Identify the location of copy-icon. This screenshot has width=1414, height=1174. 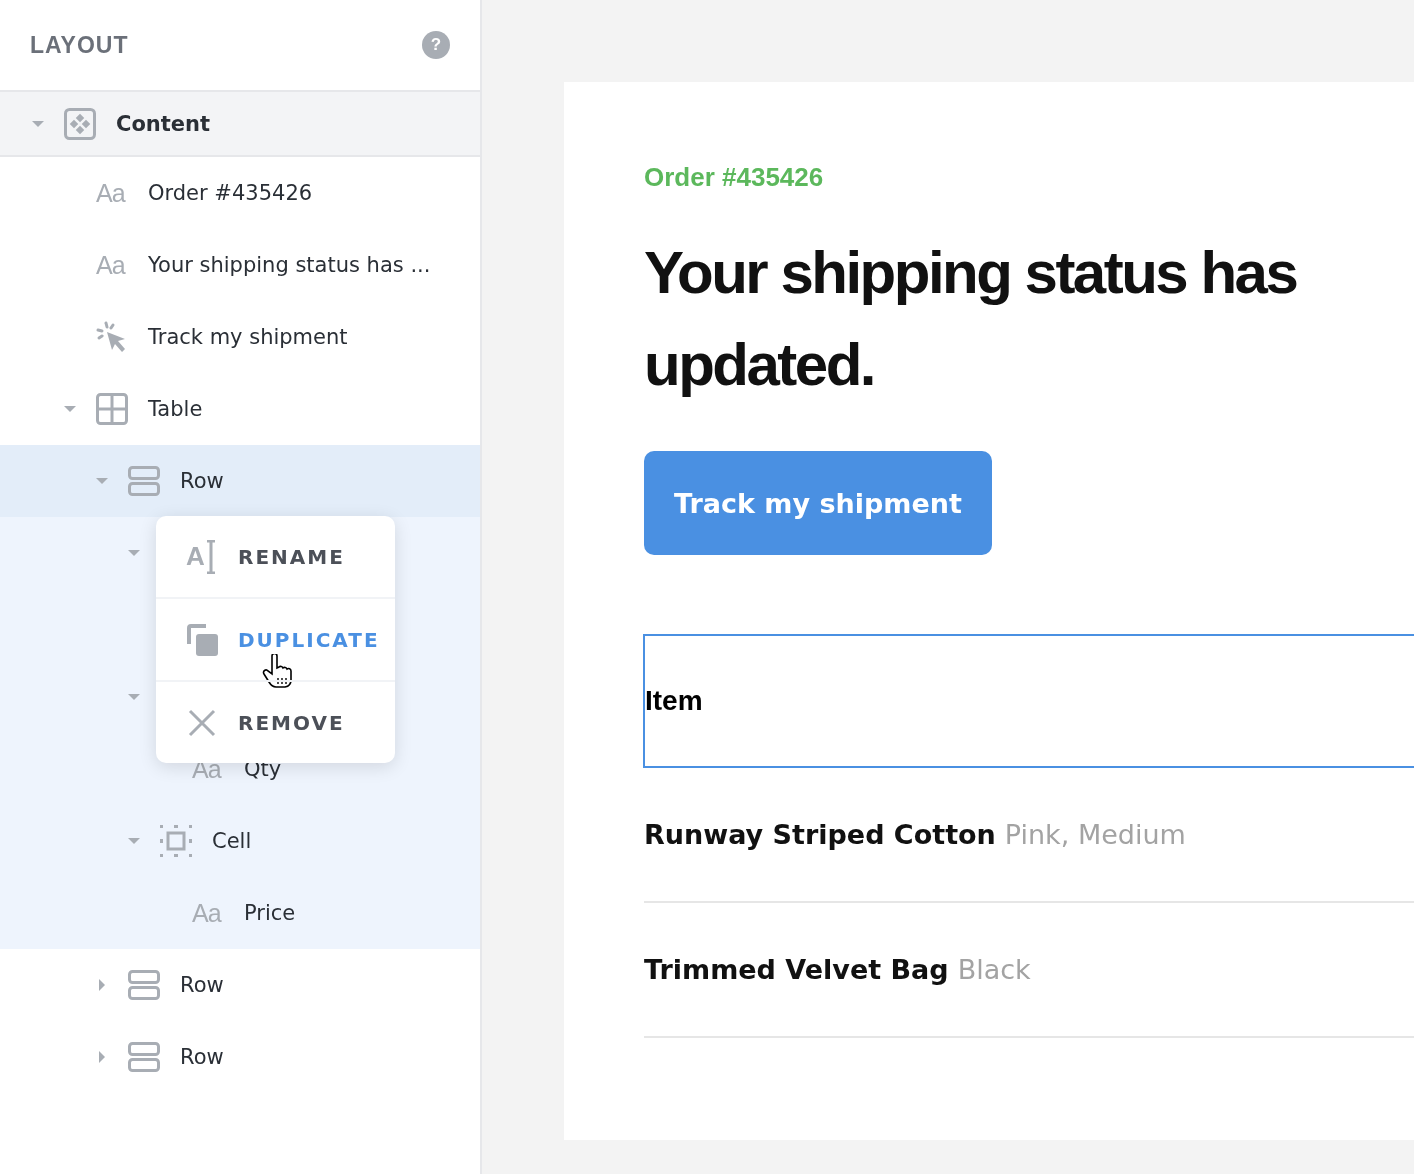
(202, 639).